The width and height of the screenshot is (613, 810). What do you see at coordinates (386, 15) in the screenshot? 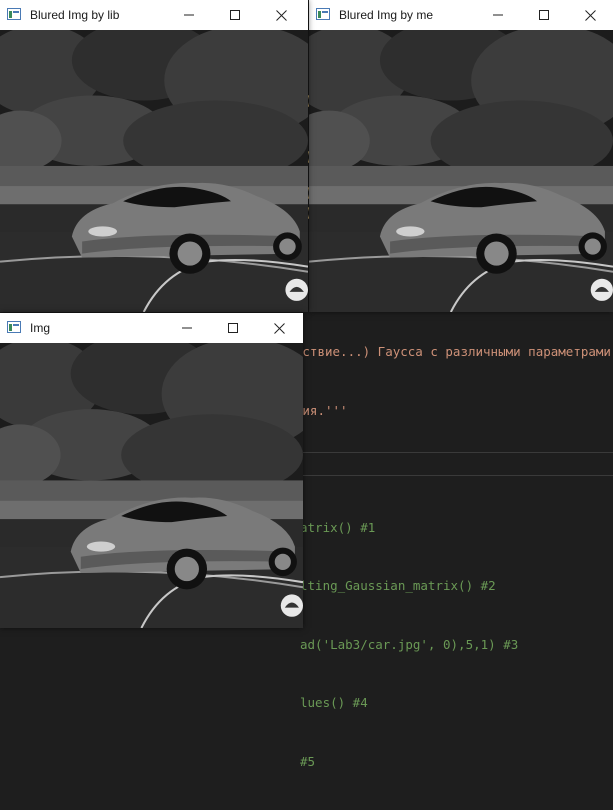
I see `window-title: Blured Img by me` at bounding box center [386, 15].